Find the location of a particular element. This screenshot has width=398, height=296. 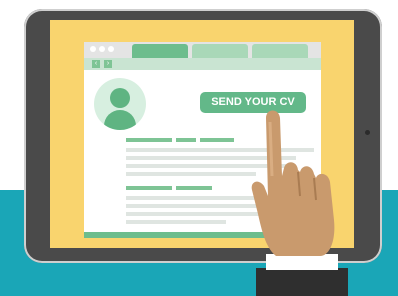

cuff is located at coordinates (302, 262).